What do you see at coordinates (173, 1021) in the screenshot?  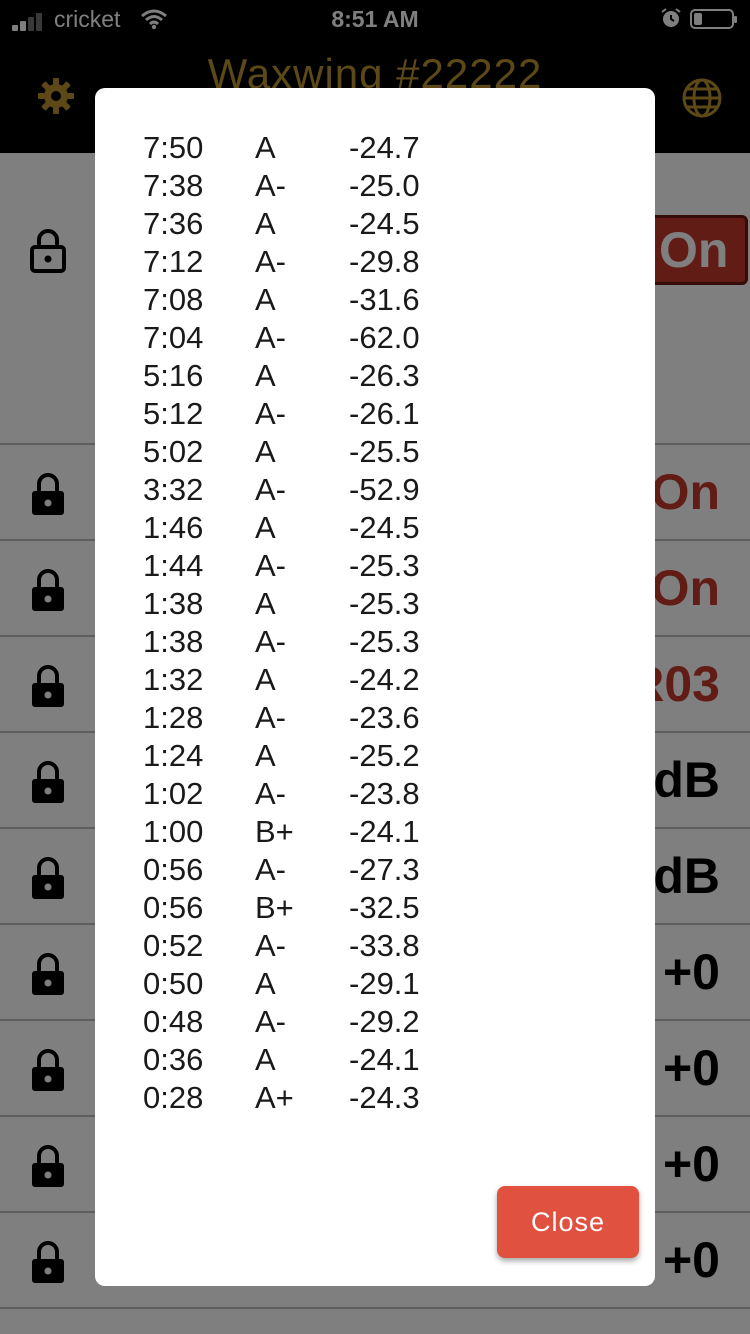 I see `history-time: 0:48` at bounding box center [173, 1021].